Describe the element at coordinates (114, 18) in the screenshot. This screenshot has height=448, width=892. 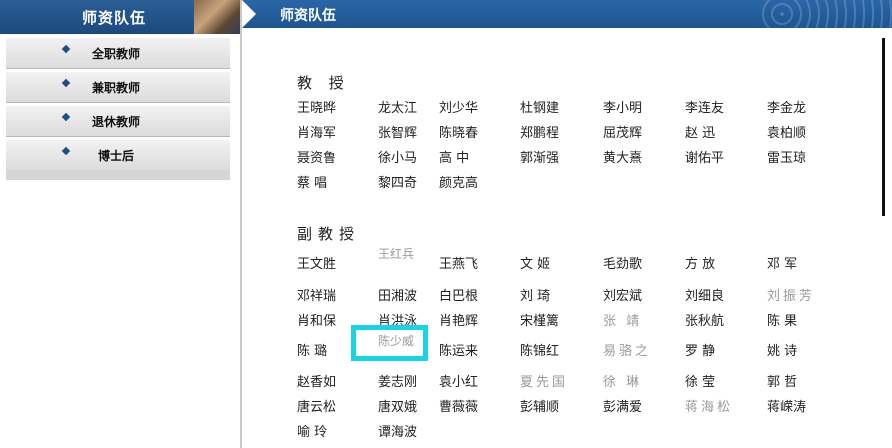
I see `sidebar-title: 师资队伍` at that location.